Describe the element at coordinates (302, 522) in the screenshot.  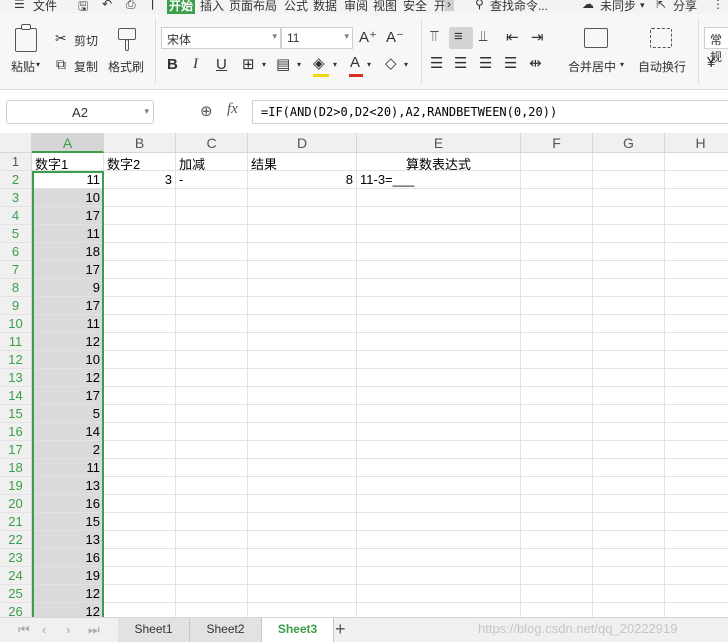
I see `cell-d21` at that location.